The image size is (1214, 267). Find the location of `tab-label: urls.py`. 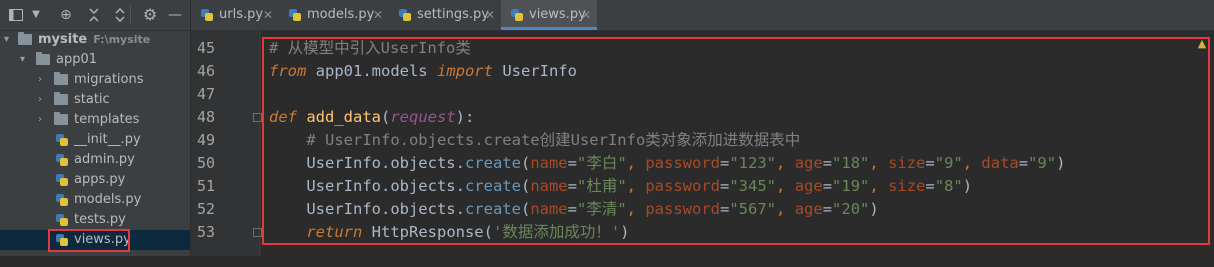

tab-label: urls.py is located at coordinates (241, 14).